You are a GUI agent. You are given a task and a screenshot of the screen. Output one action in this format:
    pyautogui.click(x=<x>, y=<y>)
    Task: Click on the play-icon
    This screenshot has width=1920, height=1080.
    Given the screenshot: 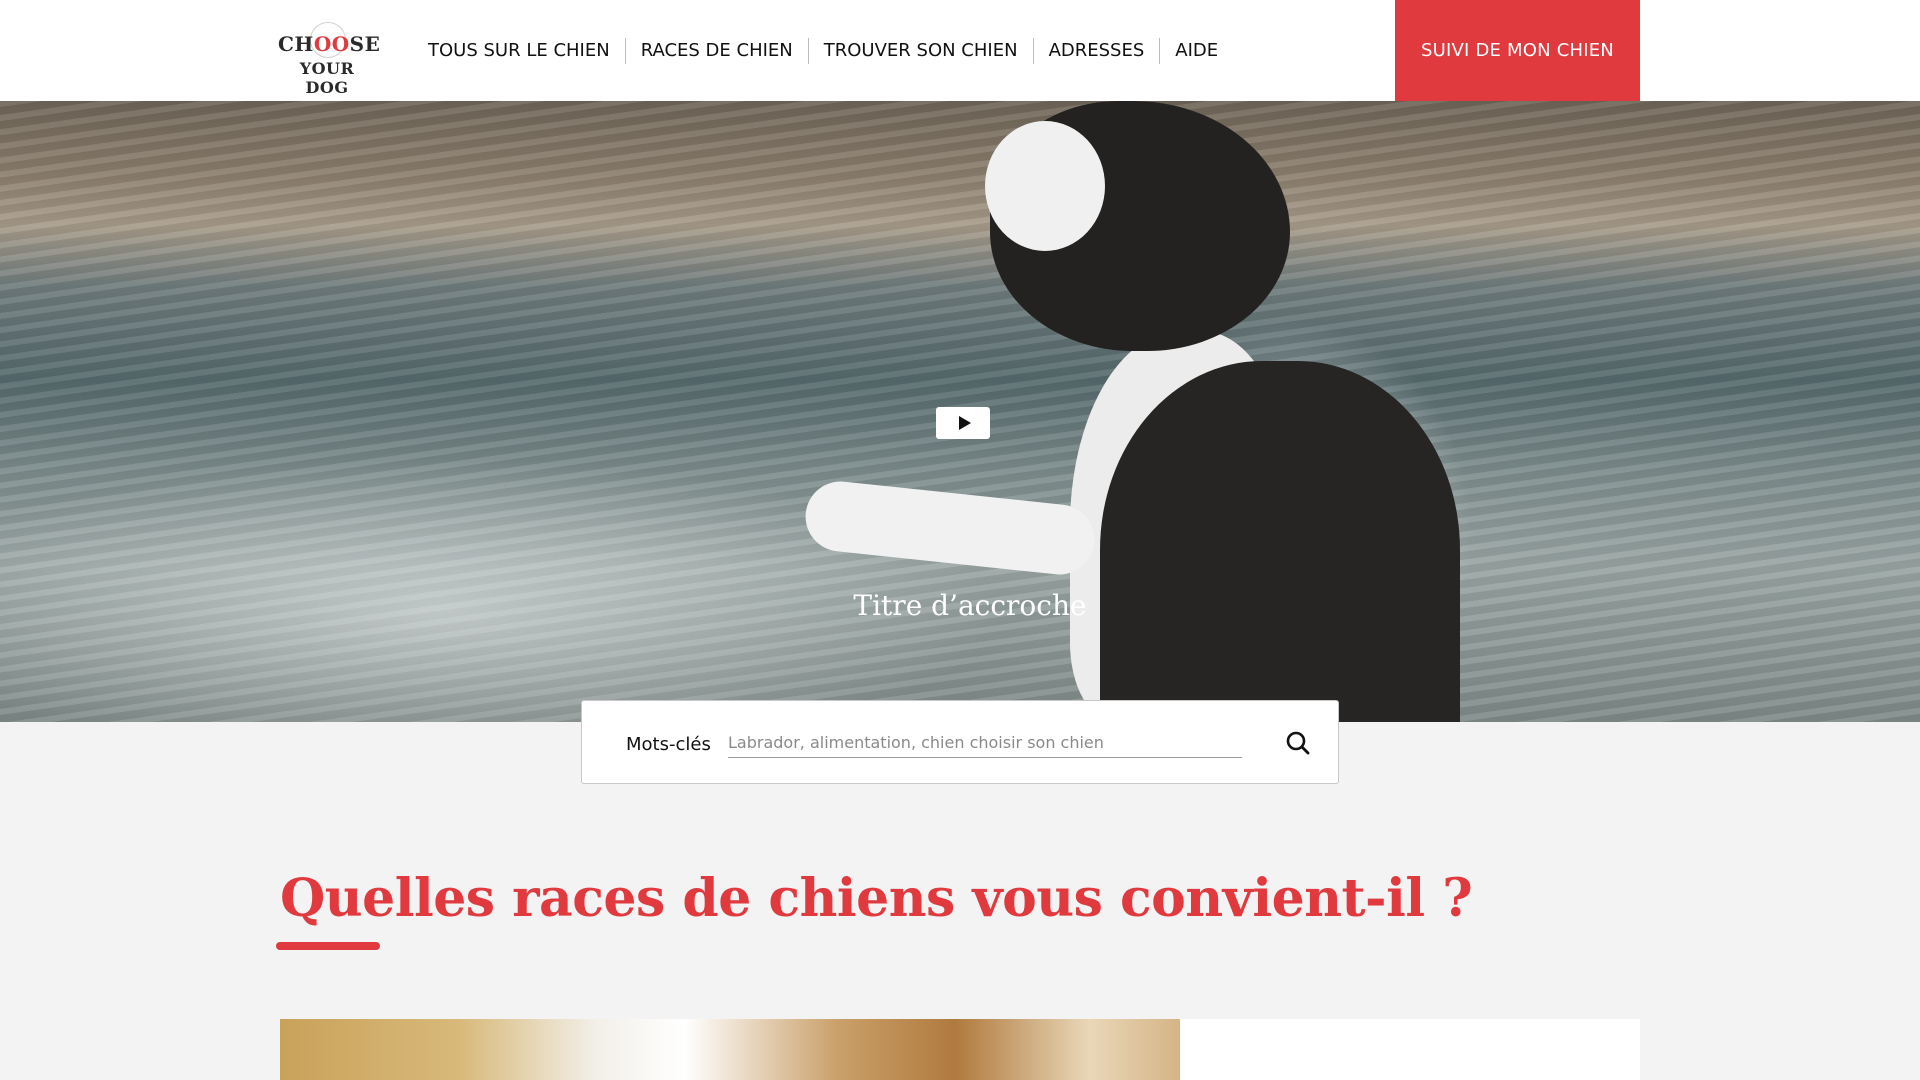 What is the action you would take?
    pyautogui.click(x=964, y=423)
    